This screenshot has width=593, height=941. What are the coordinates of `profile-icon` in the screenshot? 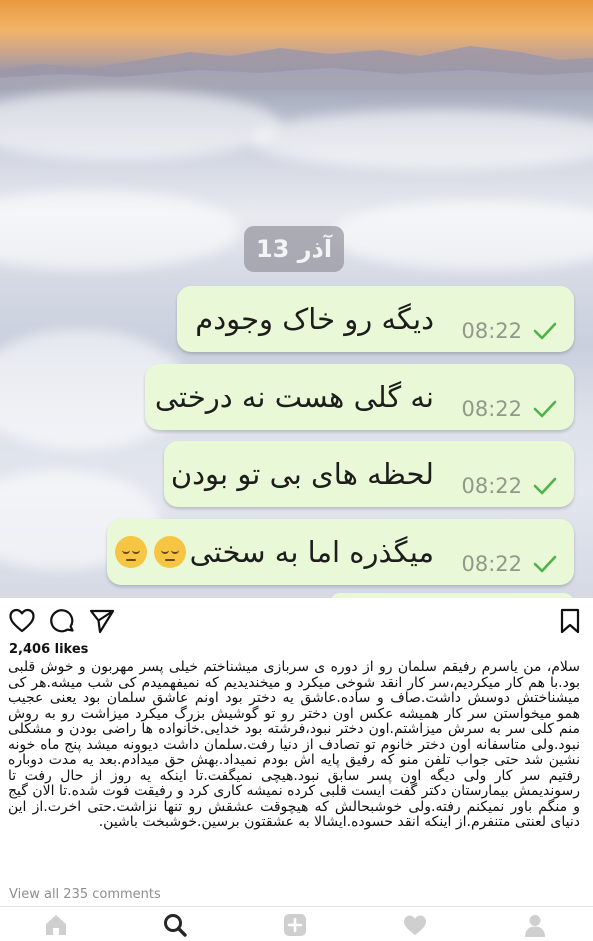 It's located at (535, 925).